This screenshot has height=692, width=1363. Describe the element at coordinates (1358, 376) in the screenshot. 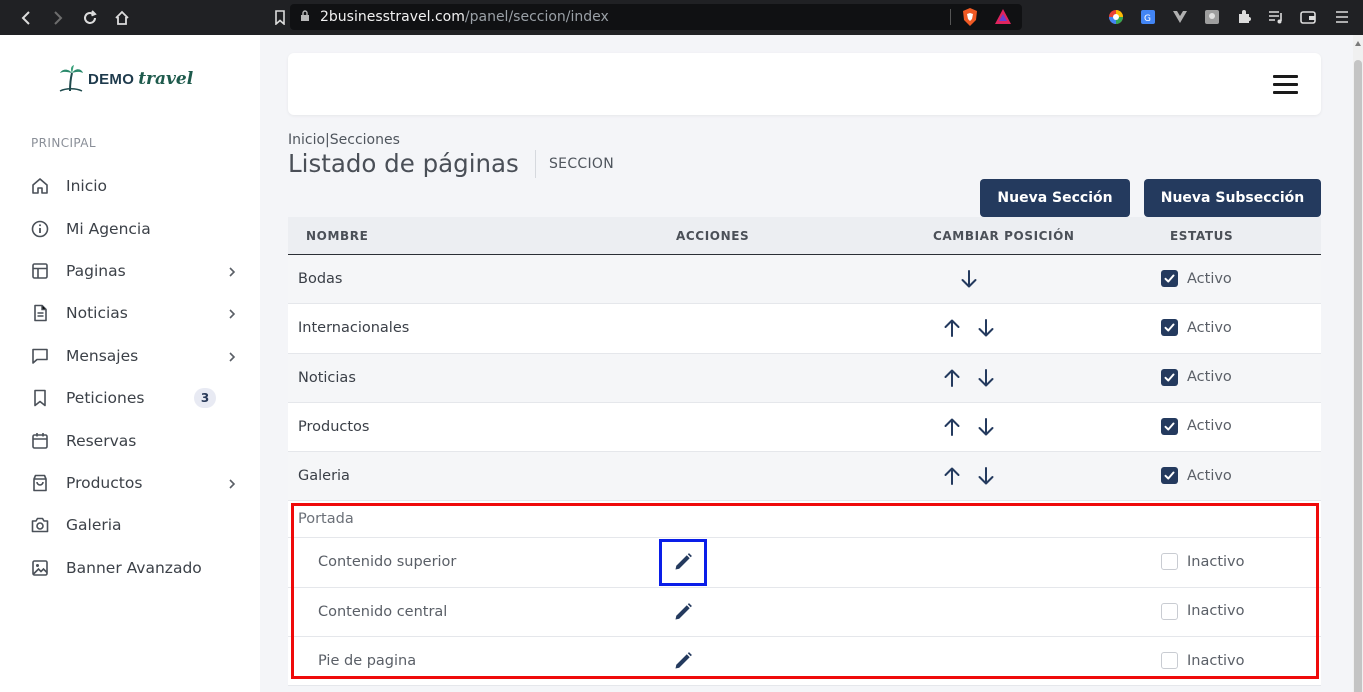

I see `scrollbar-thumb` at that location.